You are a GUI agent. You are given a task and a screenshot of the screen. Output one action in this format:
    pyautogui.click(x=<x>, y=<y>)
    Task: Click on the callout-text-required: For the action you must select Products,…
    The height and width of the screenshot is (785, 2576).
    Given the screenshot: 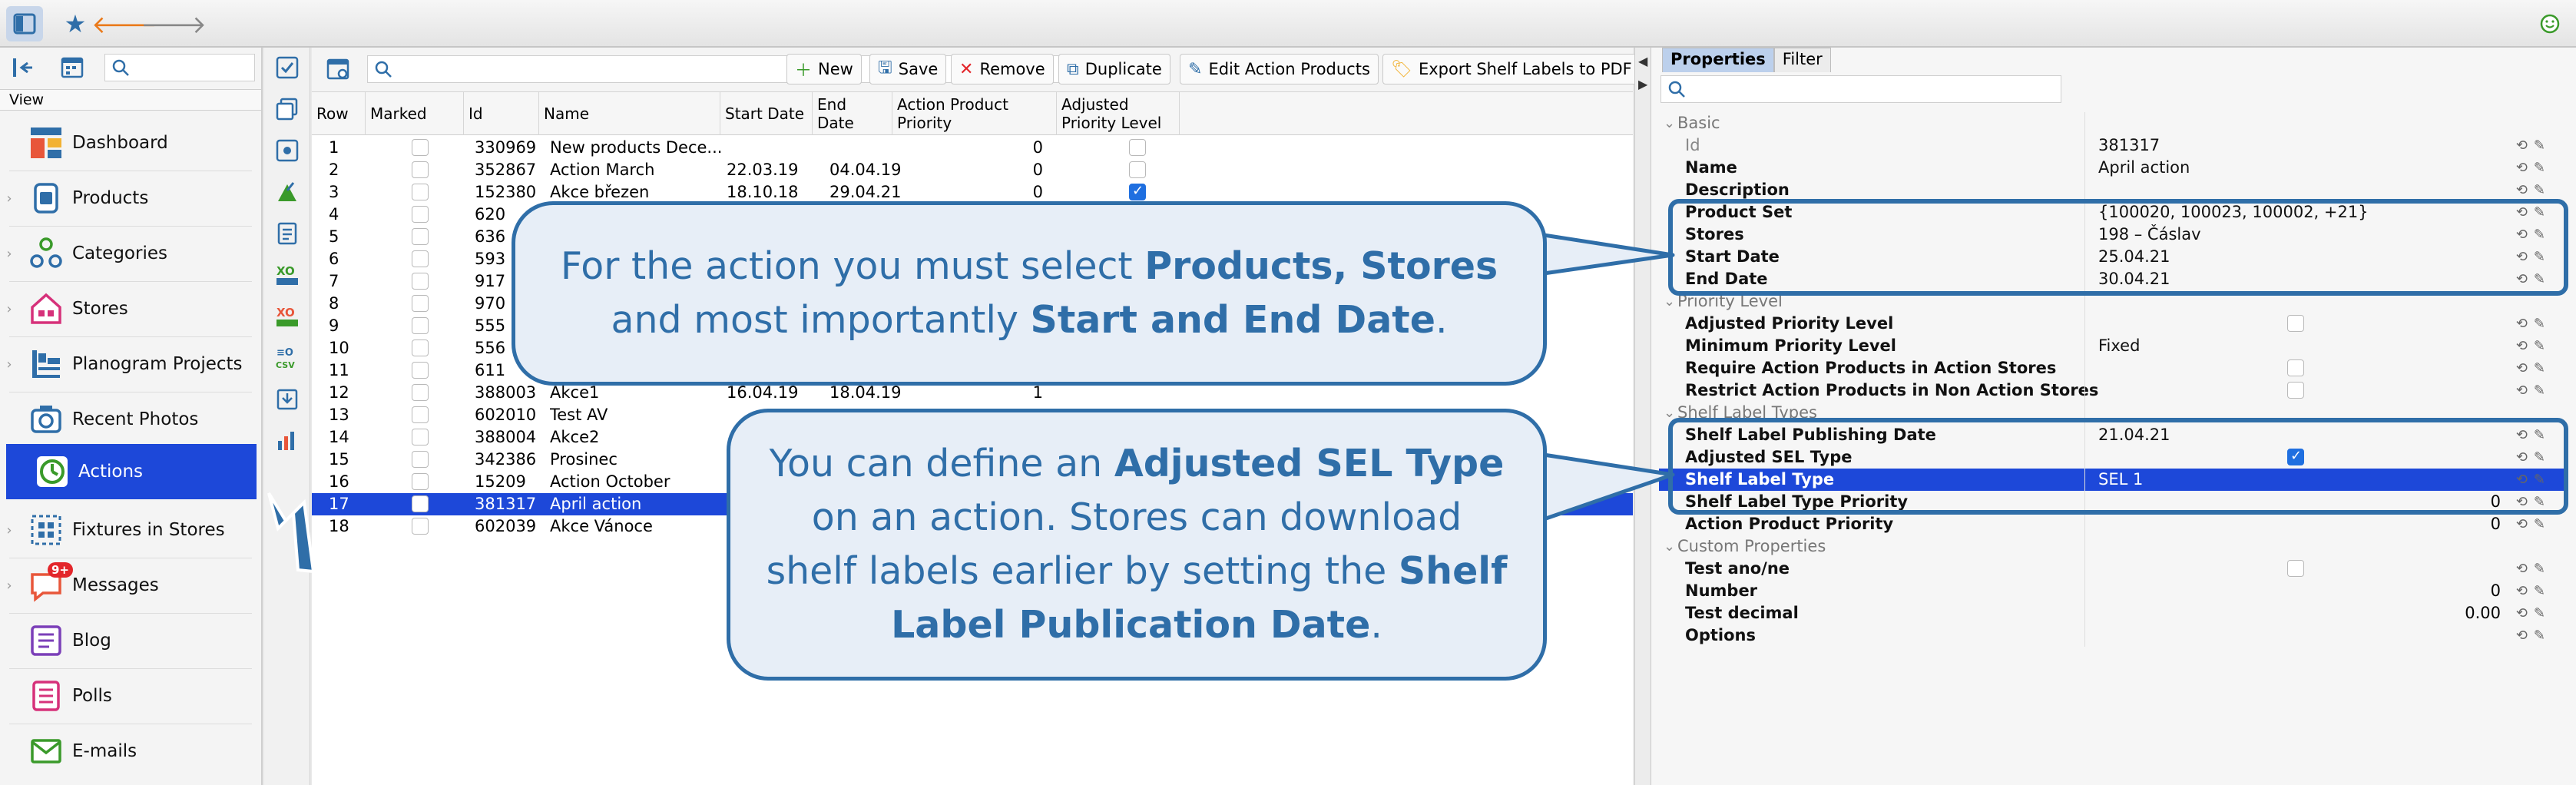 What is the action you would take?
    pyautogui.click(x=1029, y=293)
    